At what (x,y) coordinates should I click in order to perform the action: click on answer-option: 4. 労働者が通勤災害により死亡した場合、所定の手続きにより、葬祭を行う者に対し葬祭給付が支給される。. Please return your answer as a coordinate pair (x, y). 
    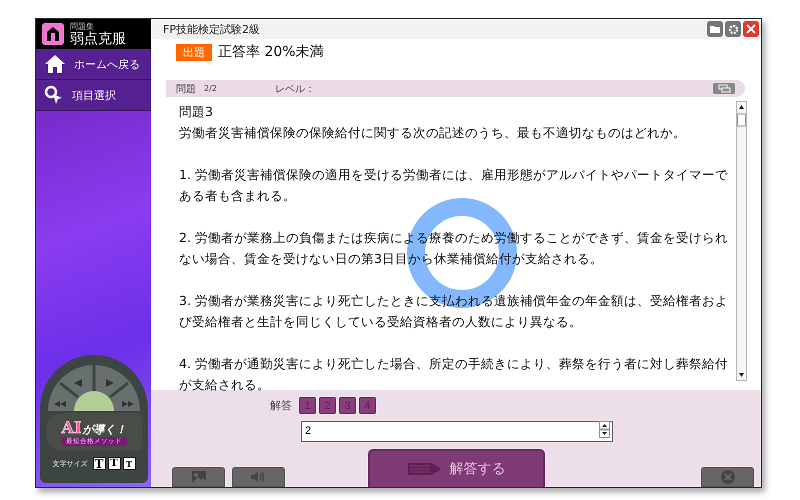
    Looking at the image, I should click on (453, 374).